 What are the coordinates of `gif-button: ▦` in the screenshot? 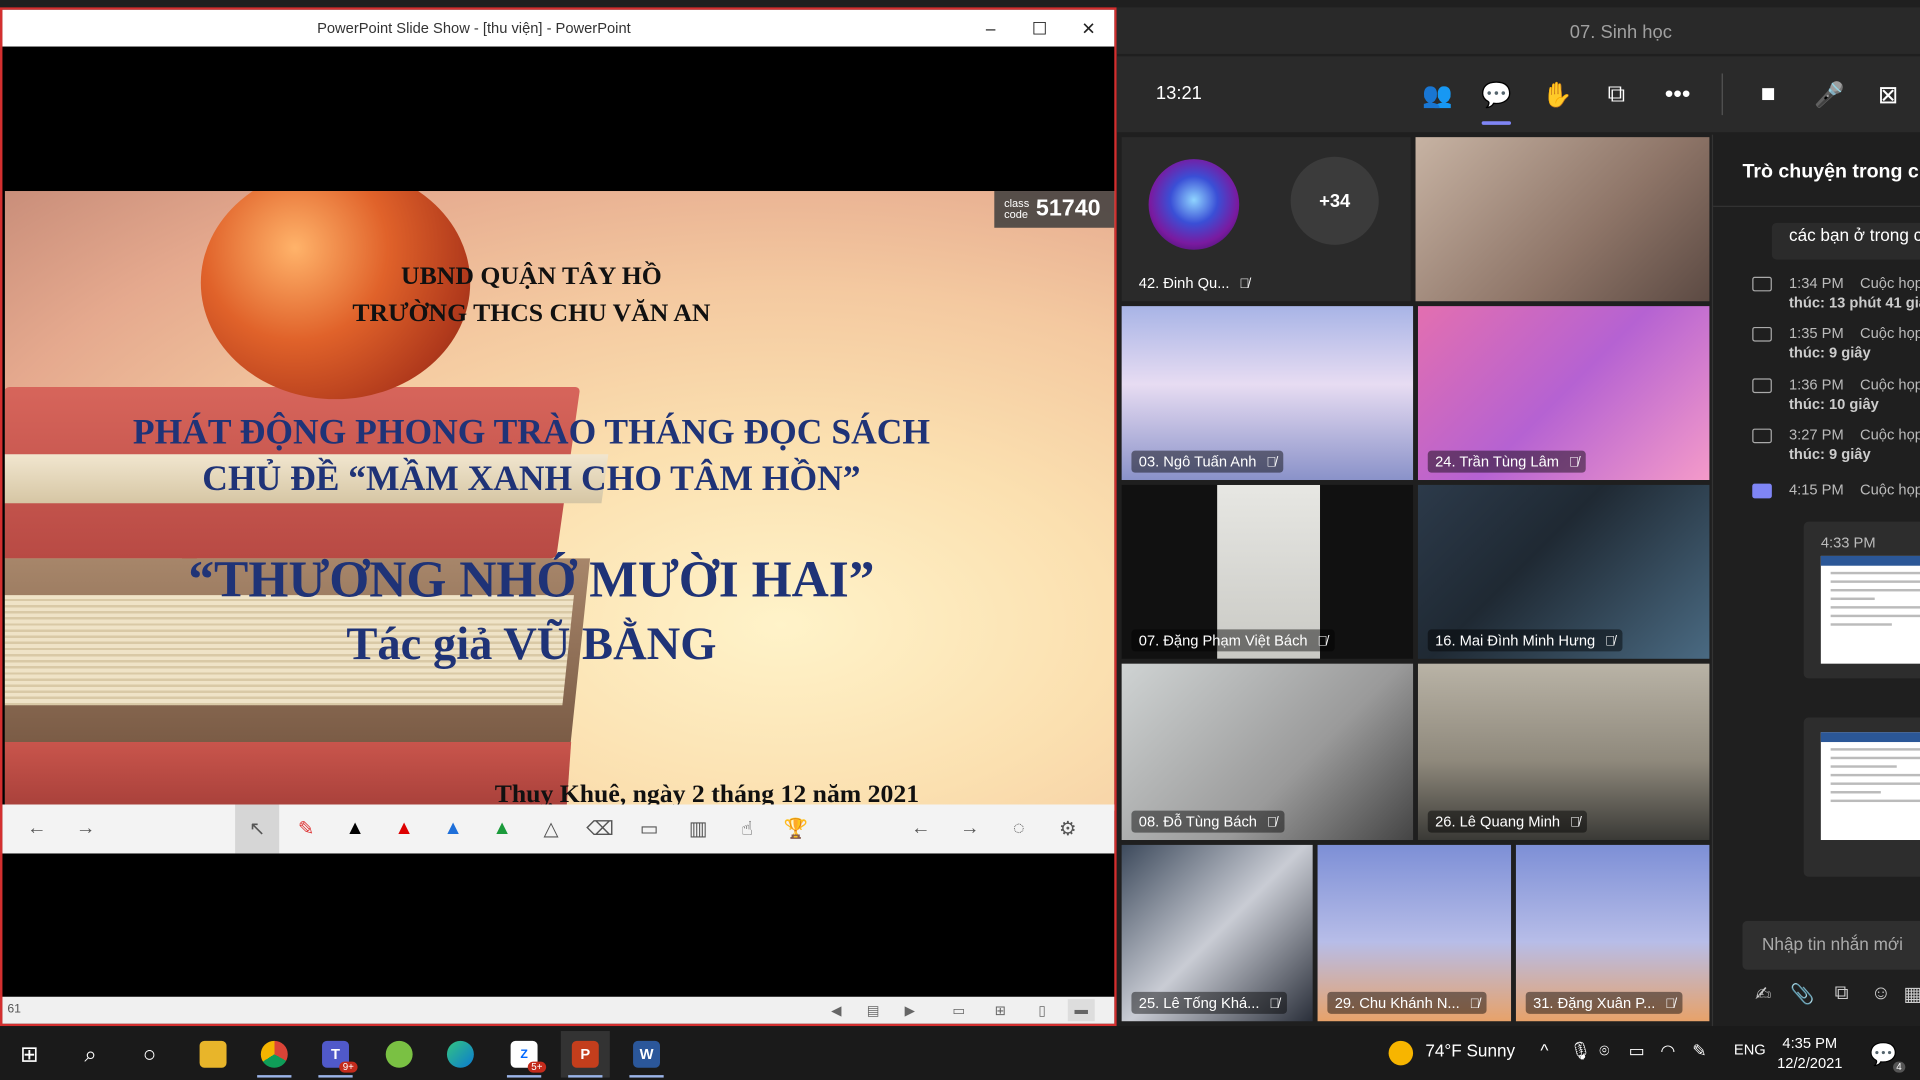 It's located at (1908, 994).